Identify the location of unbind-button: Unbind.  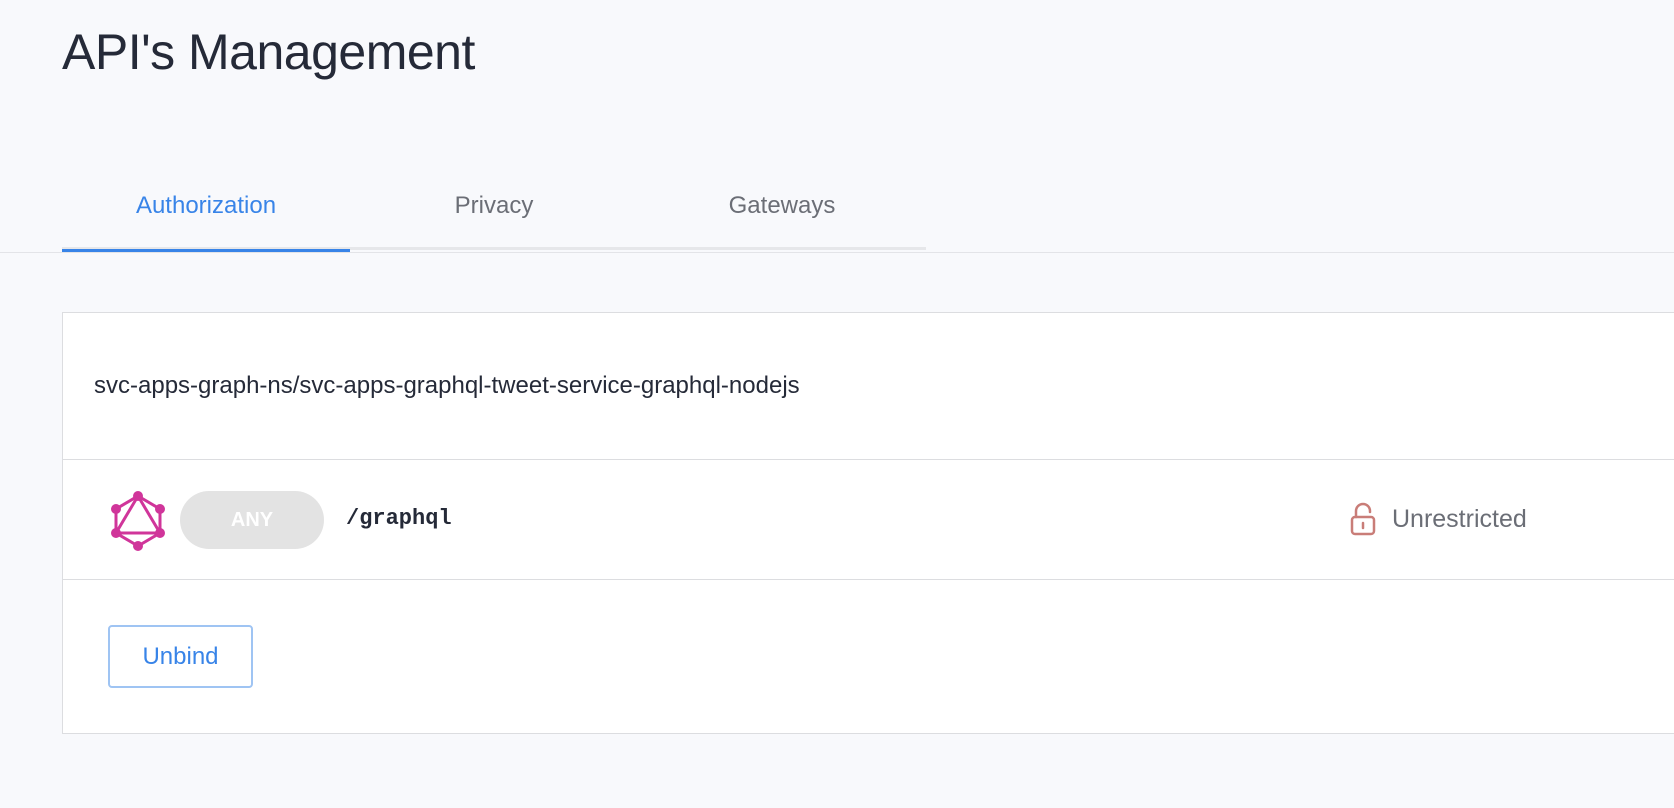
(180, 656).